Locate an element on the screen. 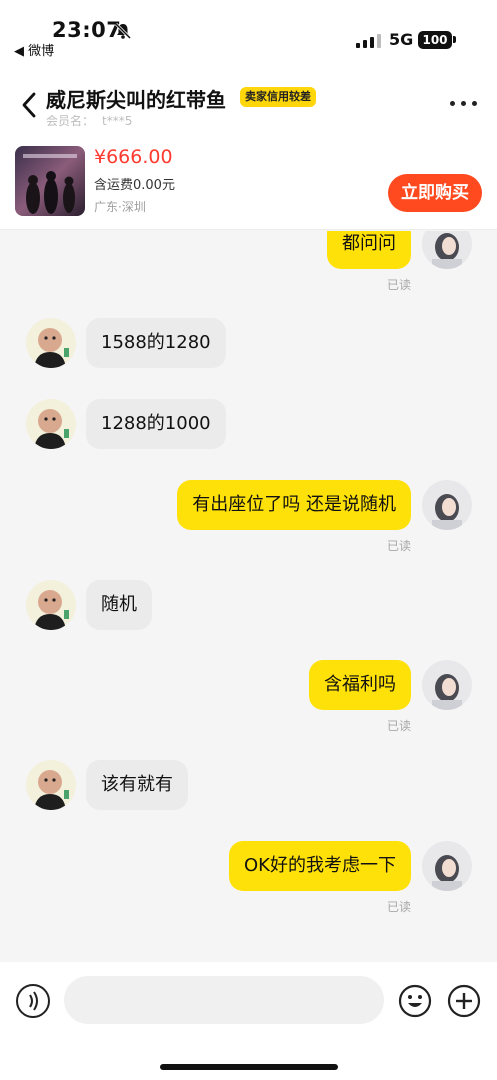  message-bubble-outgoing: 都问问 is located at coordinates (369, 250).